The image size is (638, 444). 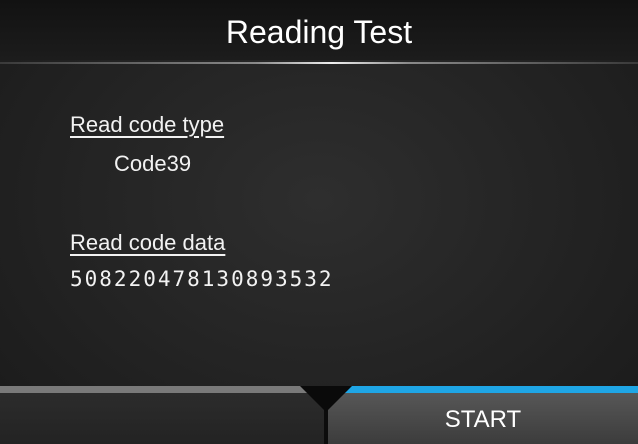 What do you see at coordinates (162, 415) in the screenshot?
I see `left-softkey-button` at bounding box center [162, 415].